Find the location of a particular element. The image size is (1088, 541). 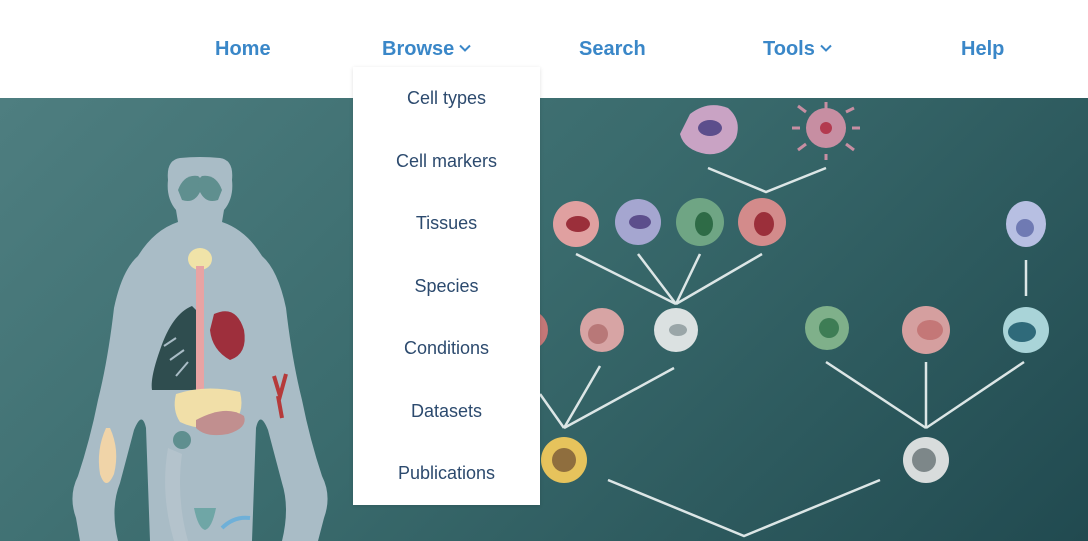

nav-browse-link: Browse is located at coordinates (427, 49).